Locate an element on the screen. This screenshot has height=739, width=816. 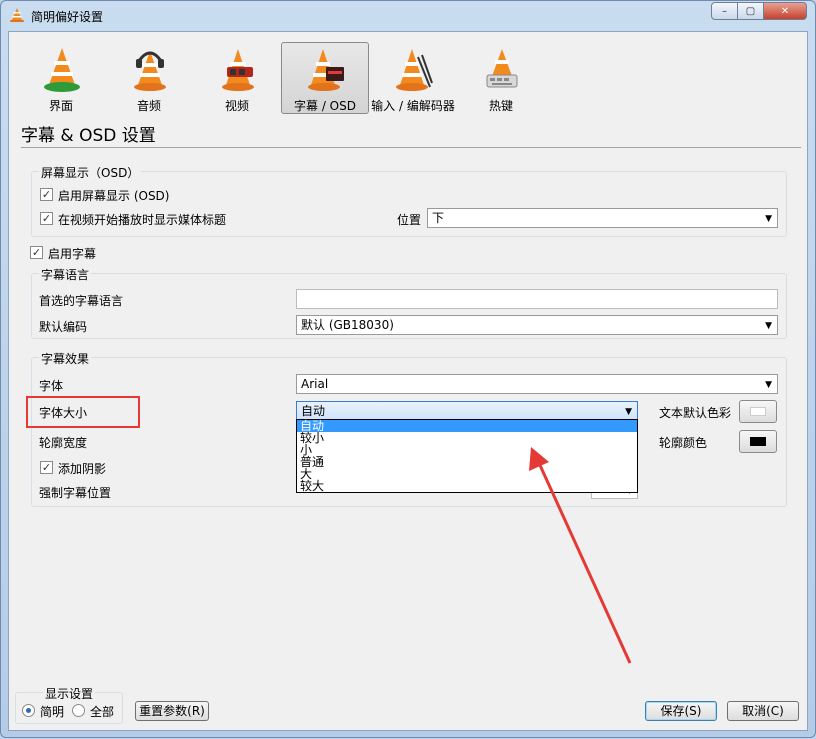
category-toolbar: 界面 音频 视频 字幕 / OSD 输入 / 编解码器 热键 is located at coordinates (281, 78).